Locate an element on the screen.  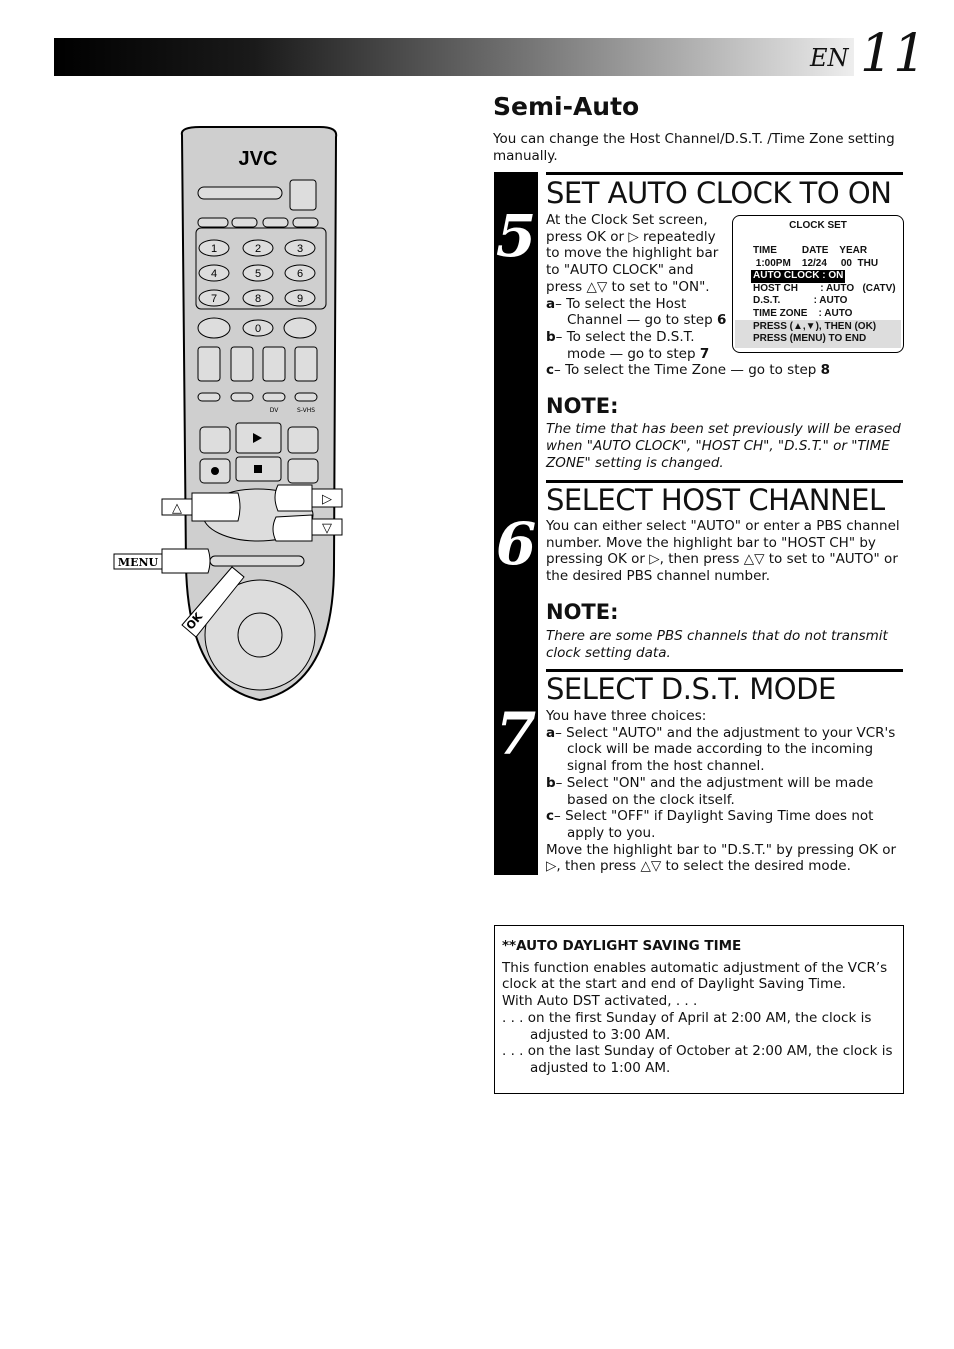
svg-text: 4 is located at coordinates (214, 274).